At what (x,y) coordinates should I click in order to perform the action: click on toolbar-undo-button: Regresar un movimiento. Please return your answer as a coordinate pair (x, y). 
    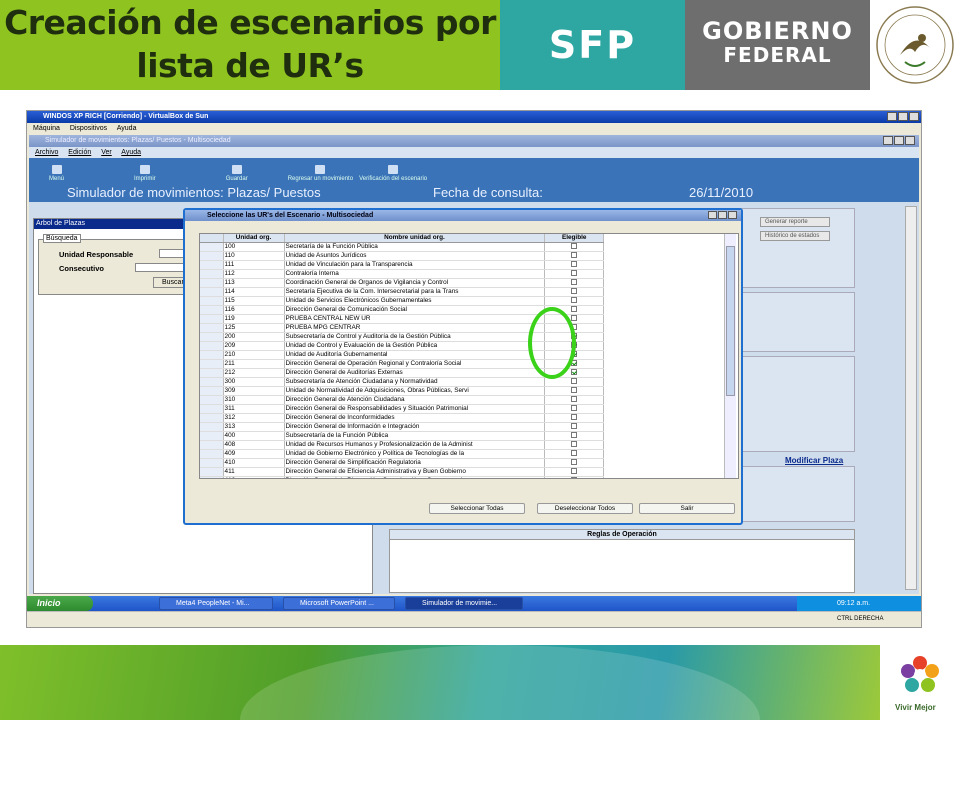
    Looking at the image, I should click on (320, 174).